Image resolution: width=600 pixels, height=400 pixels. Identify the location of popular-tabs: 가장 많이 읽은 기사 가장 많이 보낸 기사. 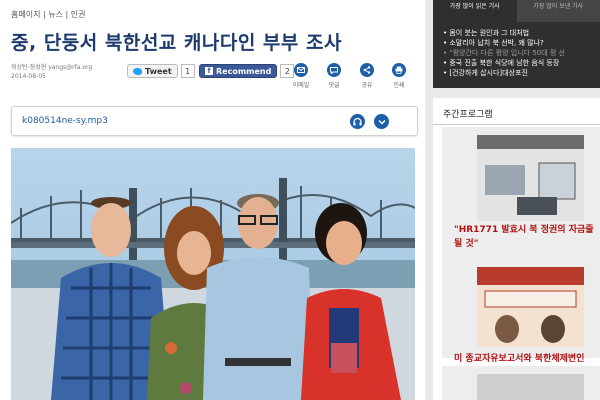
(516, 11).